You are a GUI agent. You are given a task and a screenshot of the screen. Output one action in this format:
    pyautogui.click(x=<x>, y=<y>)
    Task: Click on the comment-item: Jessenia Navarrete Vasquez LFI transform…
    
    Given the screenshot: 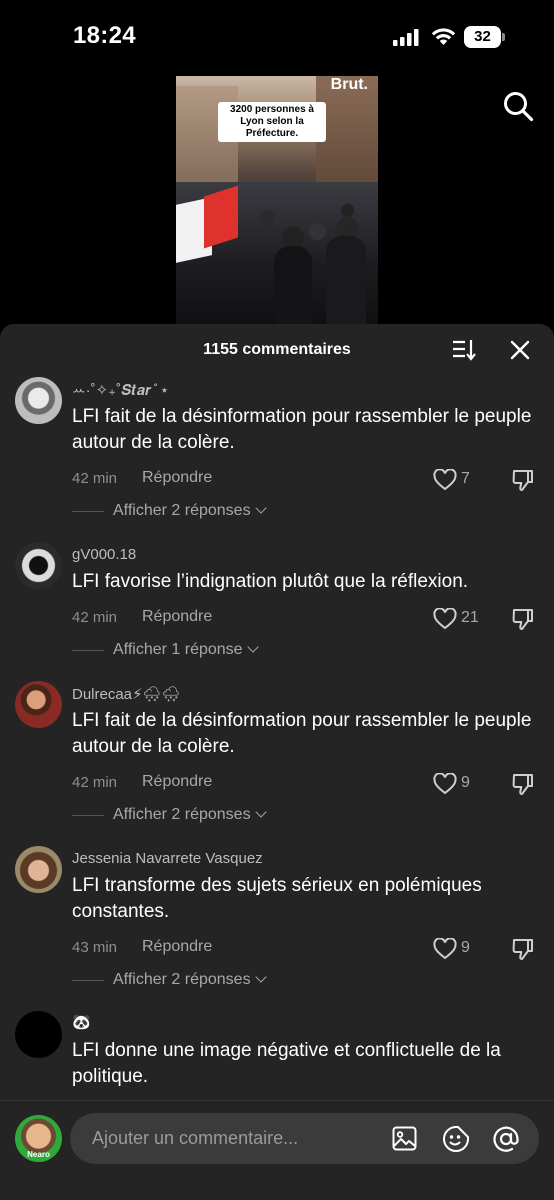 What is the action you would take?
    pyautogui.click(x=277, y=921)
    